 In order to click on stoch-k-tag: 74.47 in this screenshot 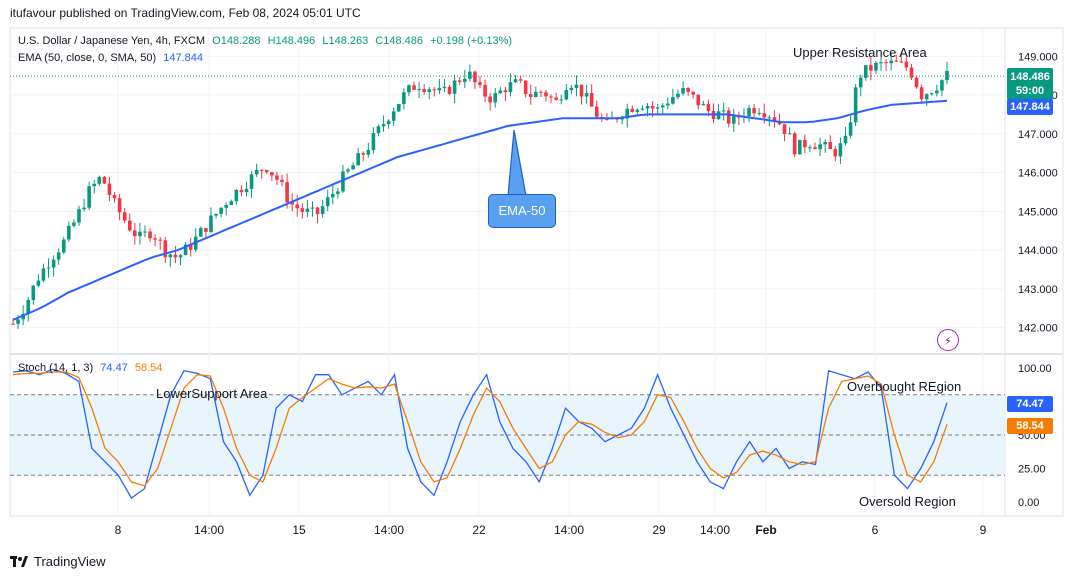, I will do `click(1030, 404)`.